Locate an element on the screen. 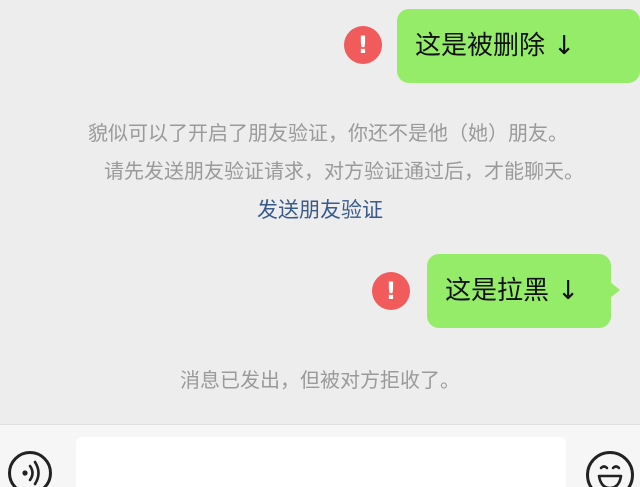  message-text: 这是拉黑 ↓ is located at coordinates (512, 291).